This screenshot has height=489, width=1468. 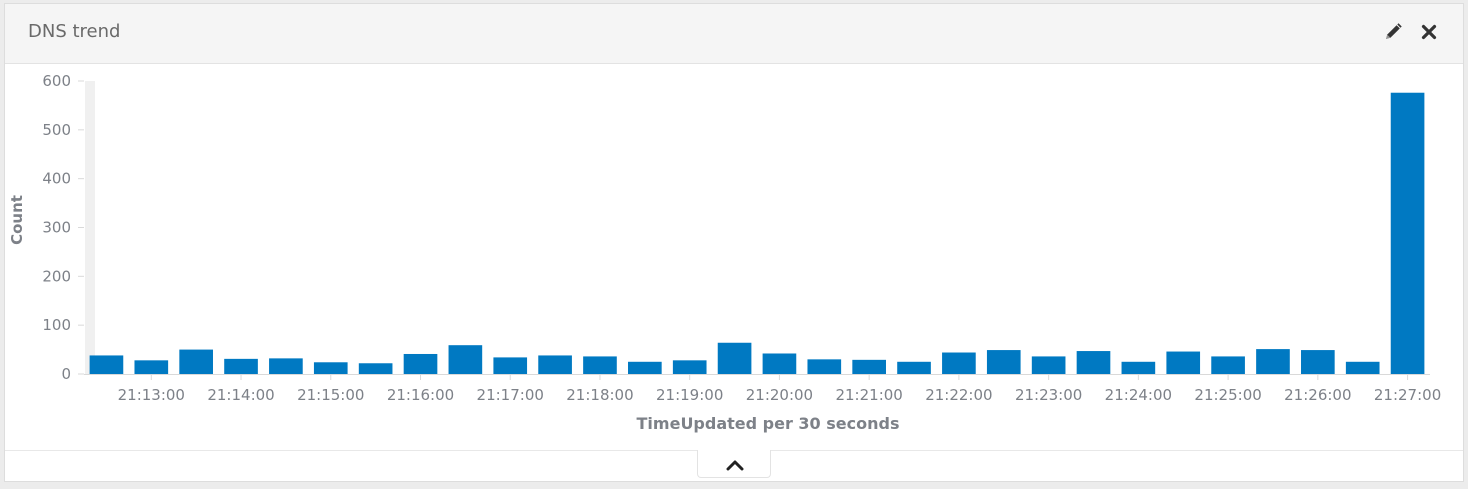 What do you see at coordinates (56, 325) in the screenshot?
I see `y-tick-label: 100` at bounding box center [56, 325].